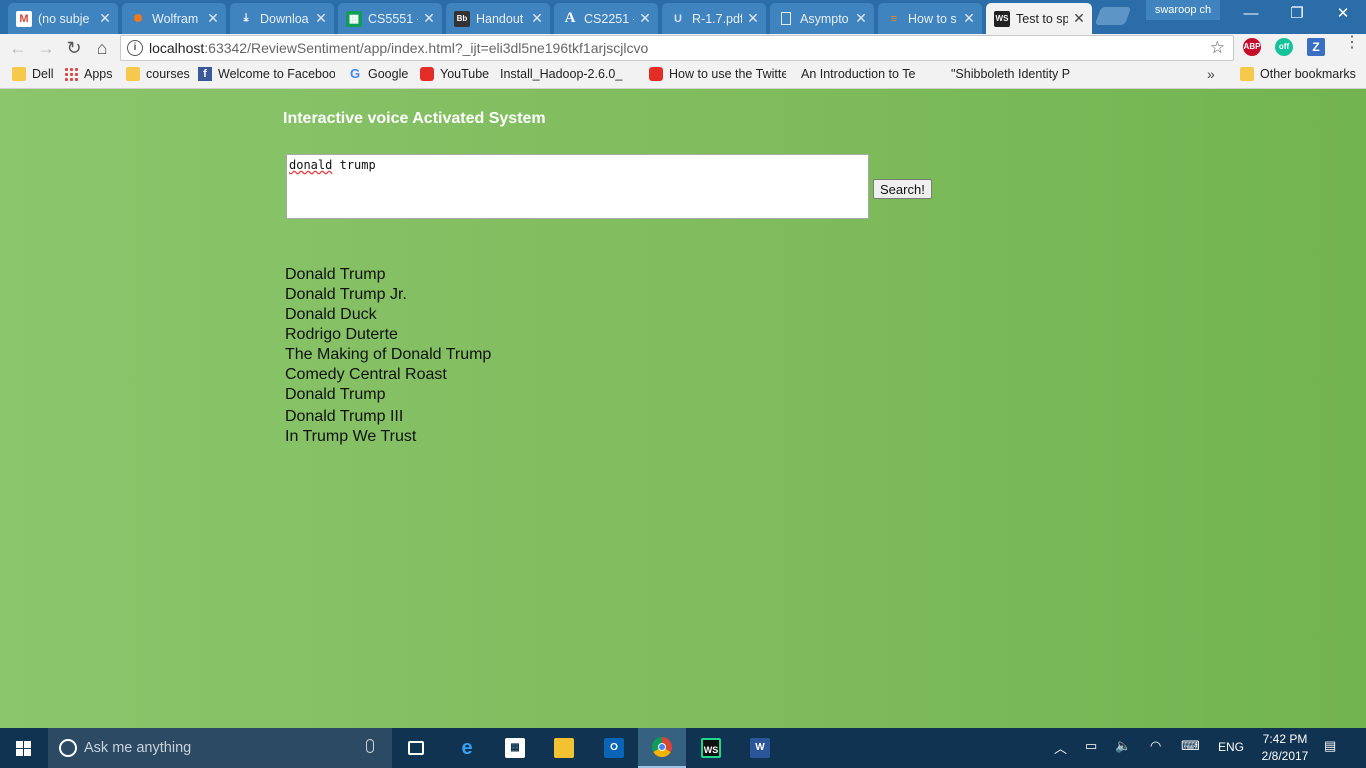  Describe the element at coordinates (388, 354) in the screenshot. I see `result-item: The Making of Donald Trump` at that location.